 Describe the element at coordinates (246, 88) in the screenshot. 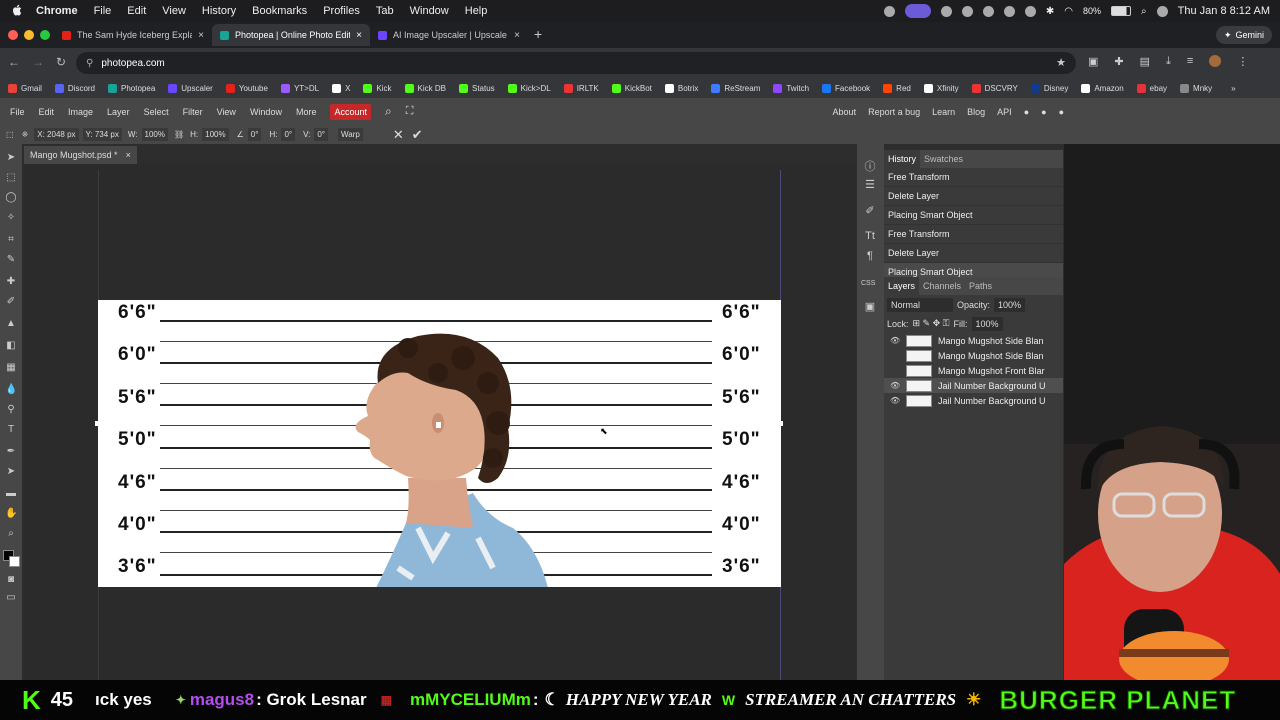

I see `bookmark-item: Youtube` at that location.